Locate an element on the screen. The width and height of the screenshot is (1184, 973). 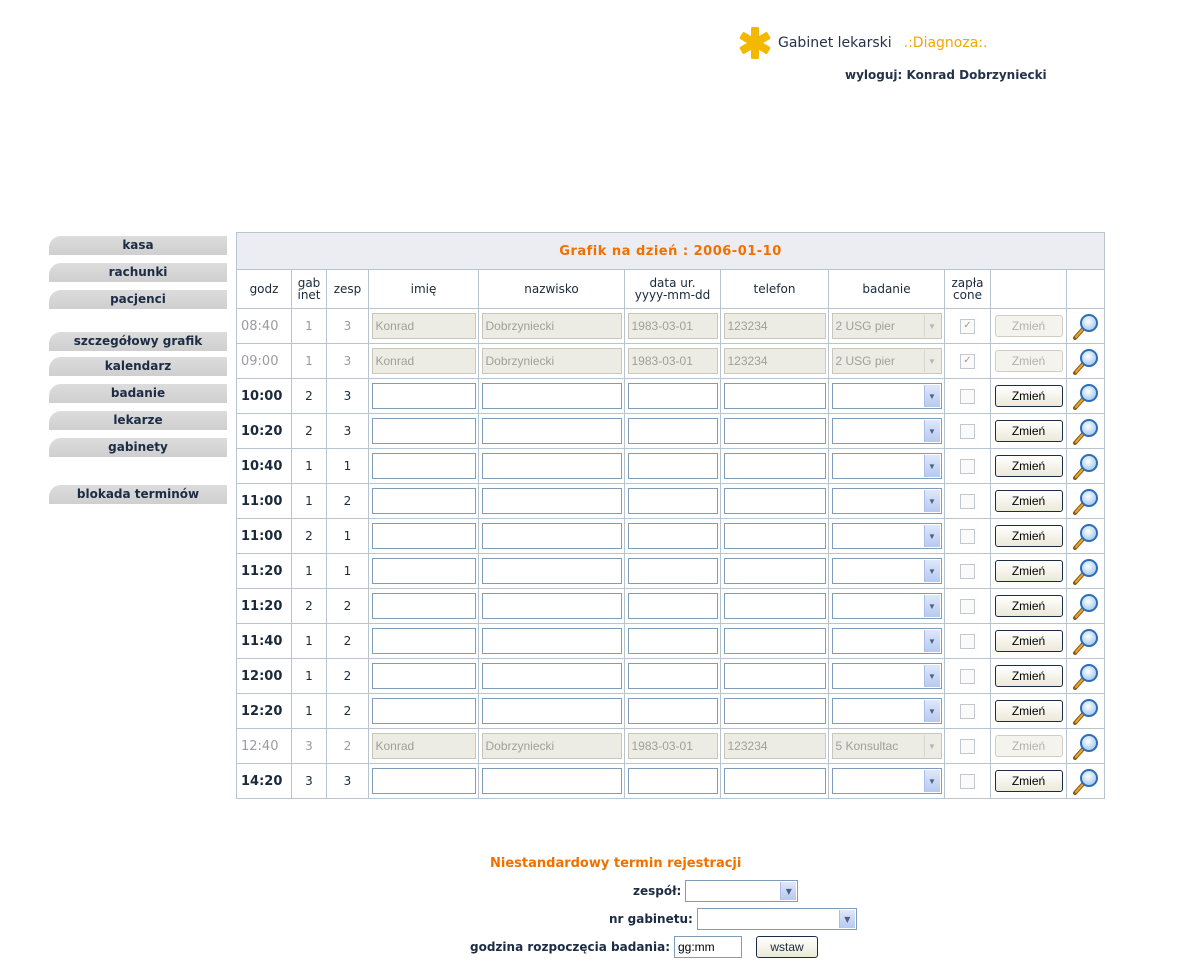
zaplacone-checkbox: ✓ is located at coordinates (967, 326).